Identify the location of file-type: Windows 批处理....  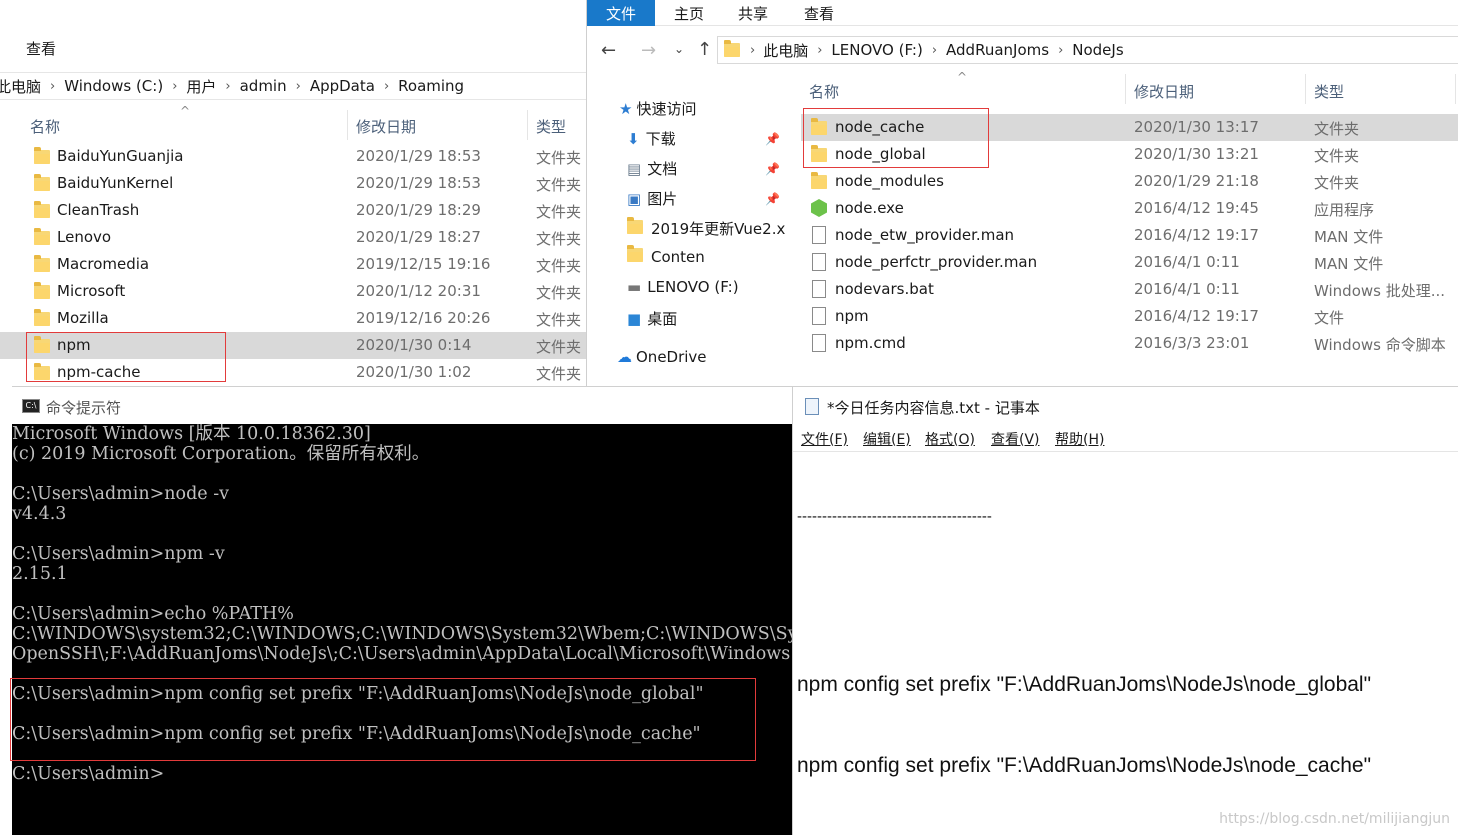
(1380, 291).